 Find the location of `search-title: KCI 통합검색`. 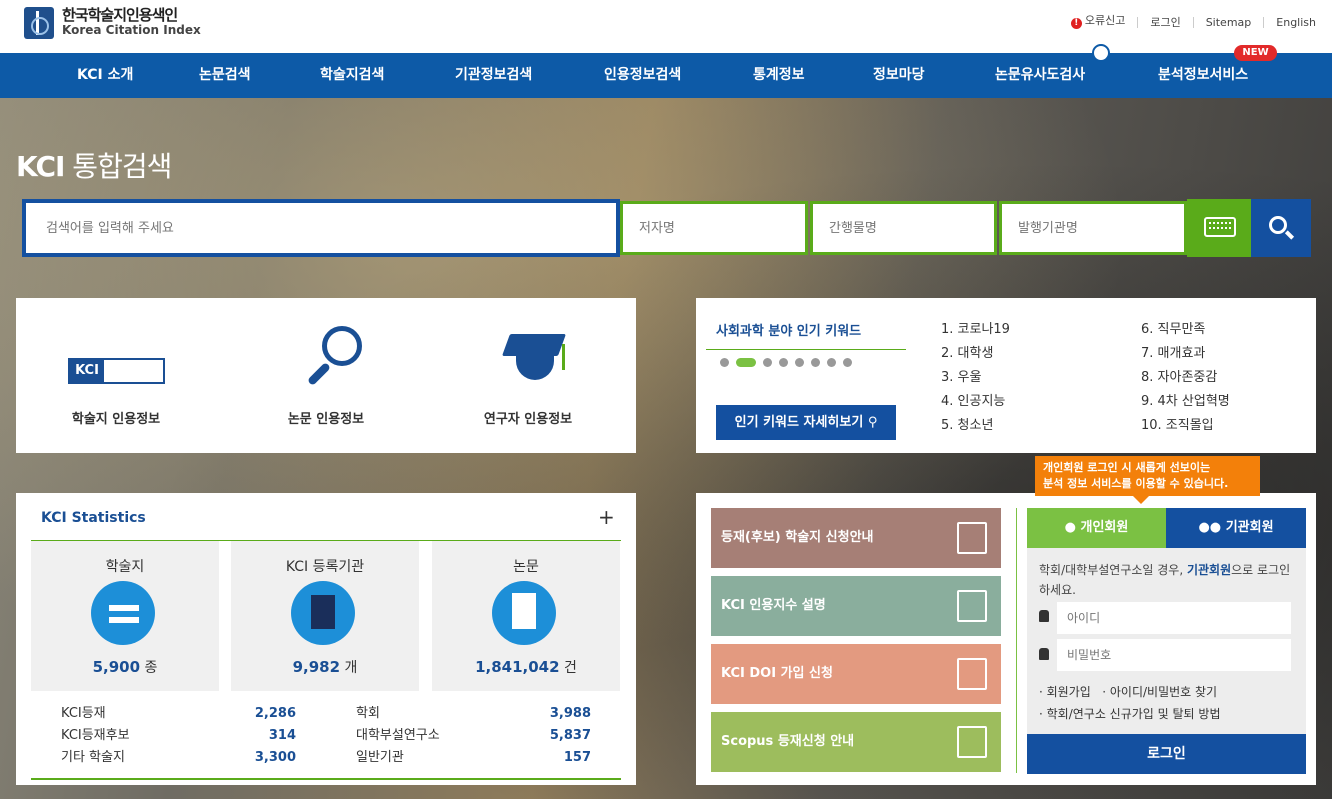

search-title: KCI 통합검색 is located at coordinates (94, 166).